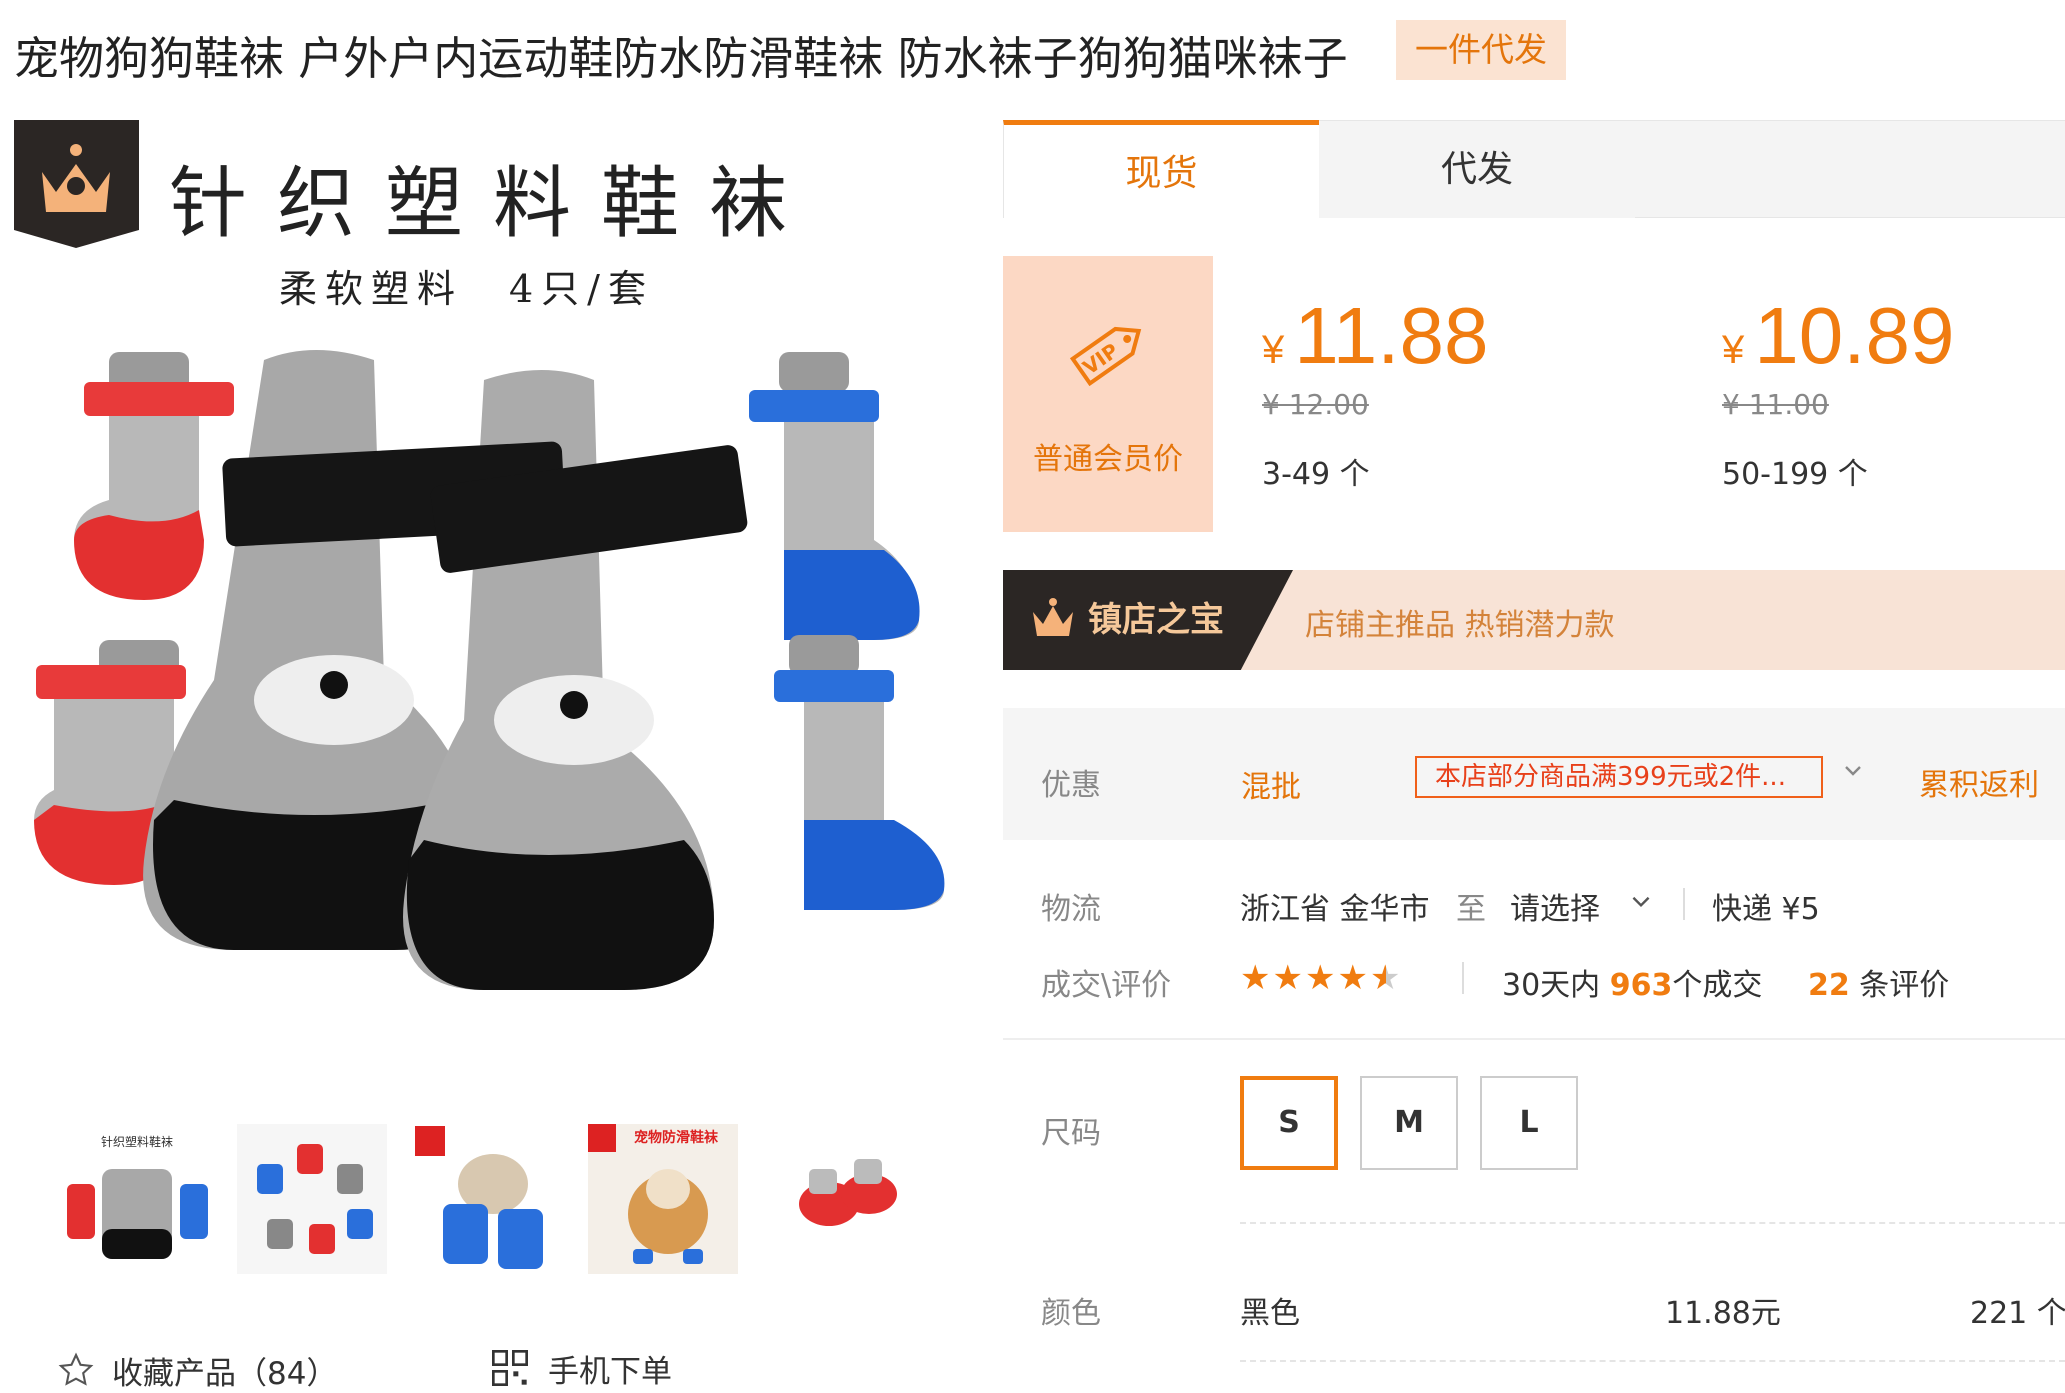 This screenshot has height=1393, width=2065. Describe the element at coordinates (1471, 909) in the screenshot. I see `ship-to-word: 至` at that location.